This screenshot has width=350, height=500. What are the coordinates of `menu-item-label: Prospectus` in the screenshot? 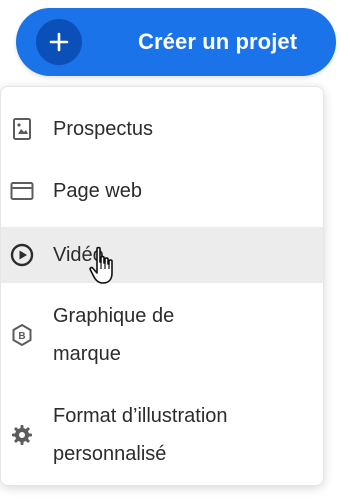 It's located at (103, 129).